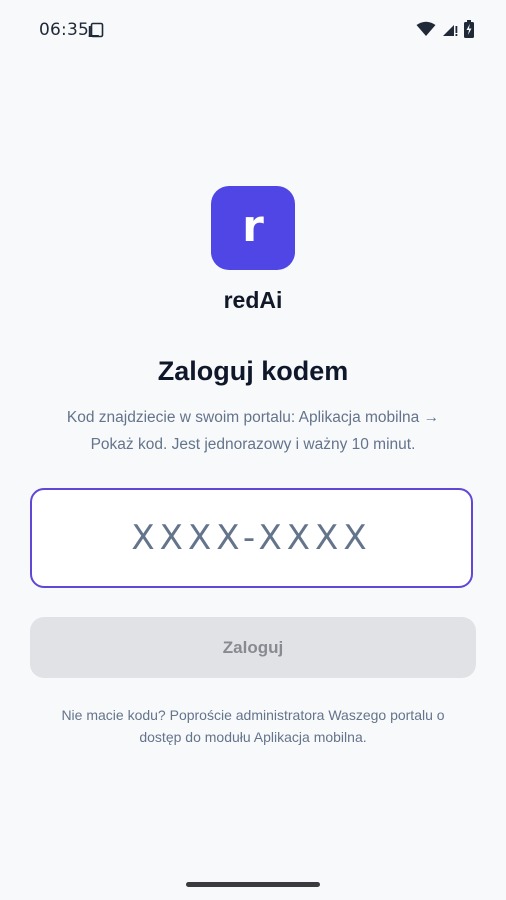  Describe the element at coordinates (96, 32) in the screenshot. I see `sim-card-icon` at that location.